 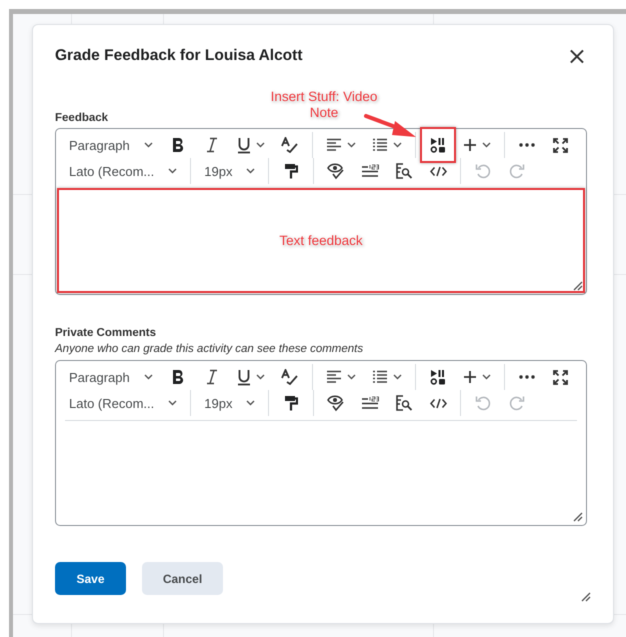 What do you see at coordinates (576, 56) in the screenshot?
I see `close-button: ×` at bounding box center [576, 56].